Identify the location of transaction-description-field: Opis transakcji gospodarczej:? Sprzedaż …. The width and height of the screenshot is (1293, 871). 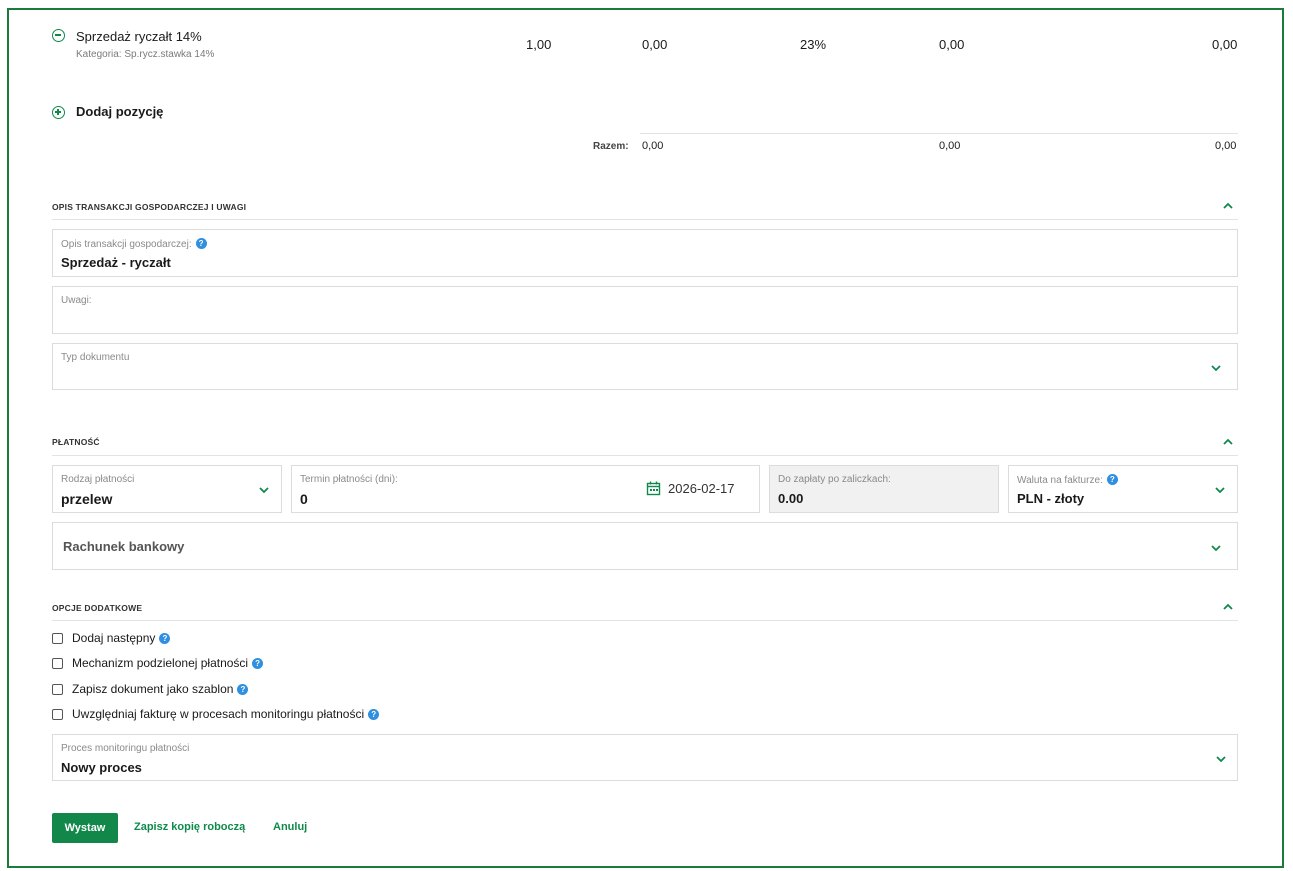
(645, 253).